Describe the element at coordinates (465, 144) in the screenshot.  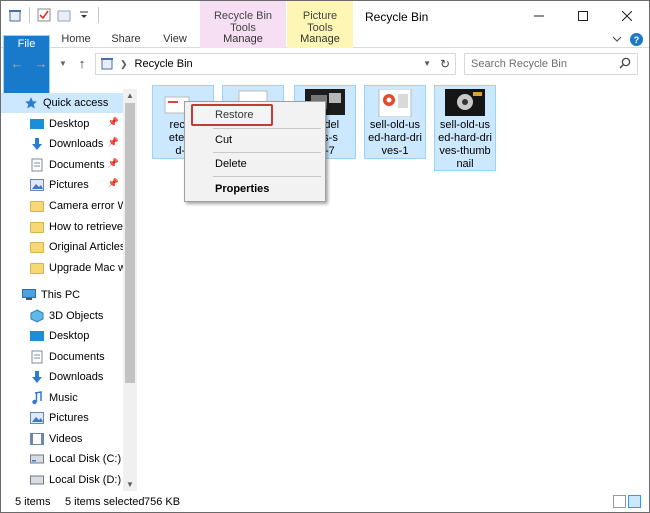
I see `file-name: sell-old-us ed-hard-dri ves-thumb nail` at that location.